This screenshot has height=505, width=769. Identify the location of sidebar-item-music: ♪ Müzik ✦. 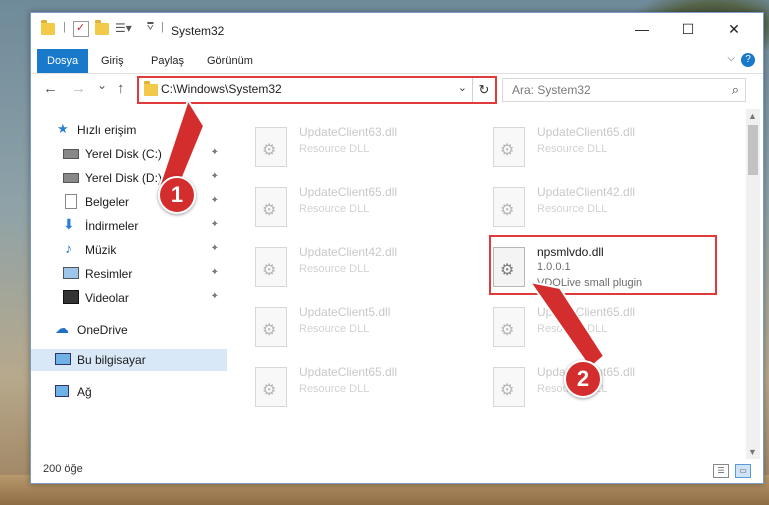
(129, 250).